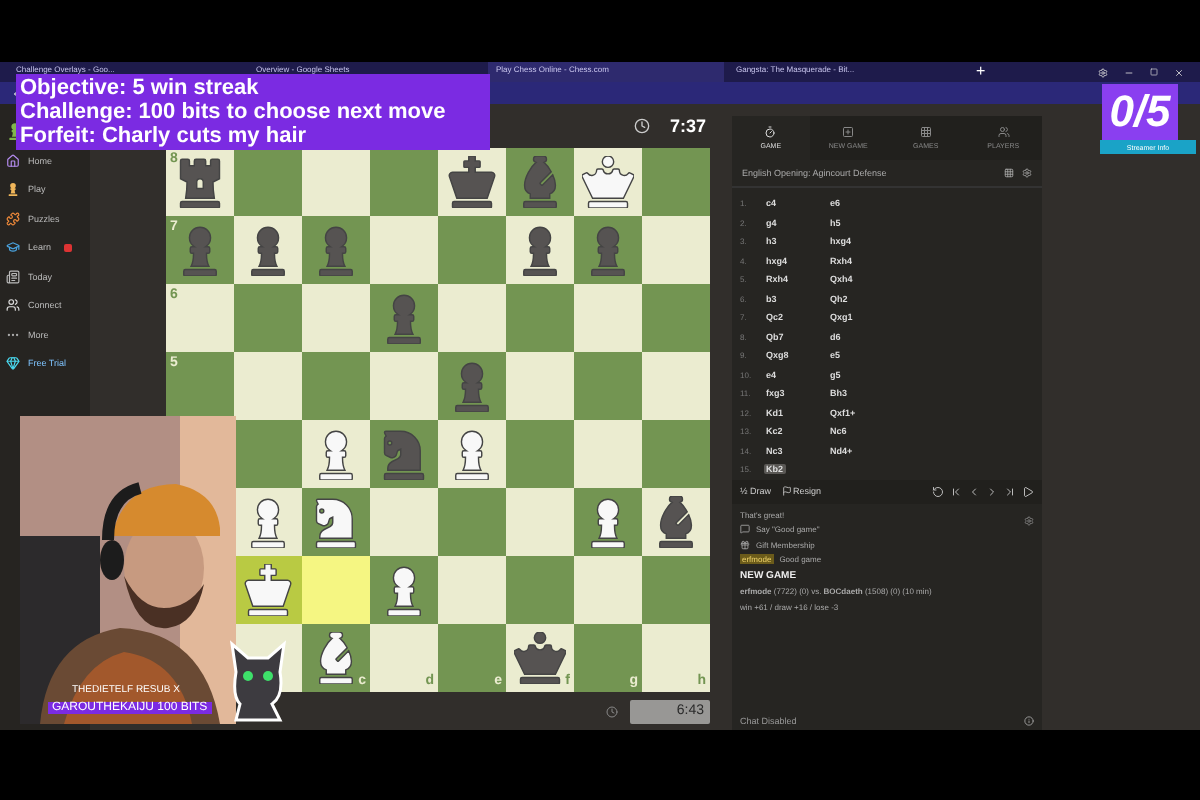  Describe the element at coordinates (140, 88) in the screenshot. I see `overlay-text: Objective: 5 win streak` at that location.